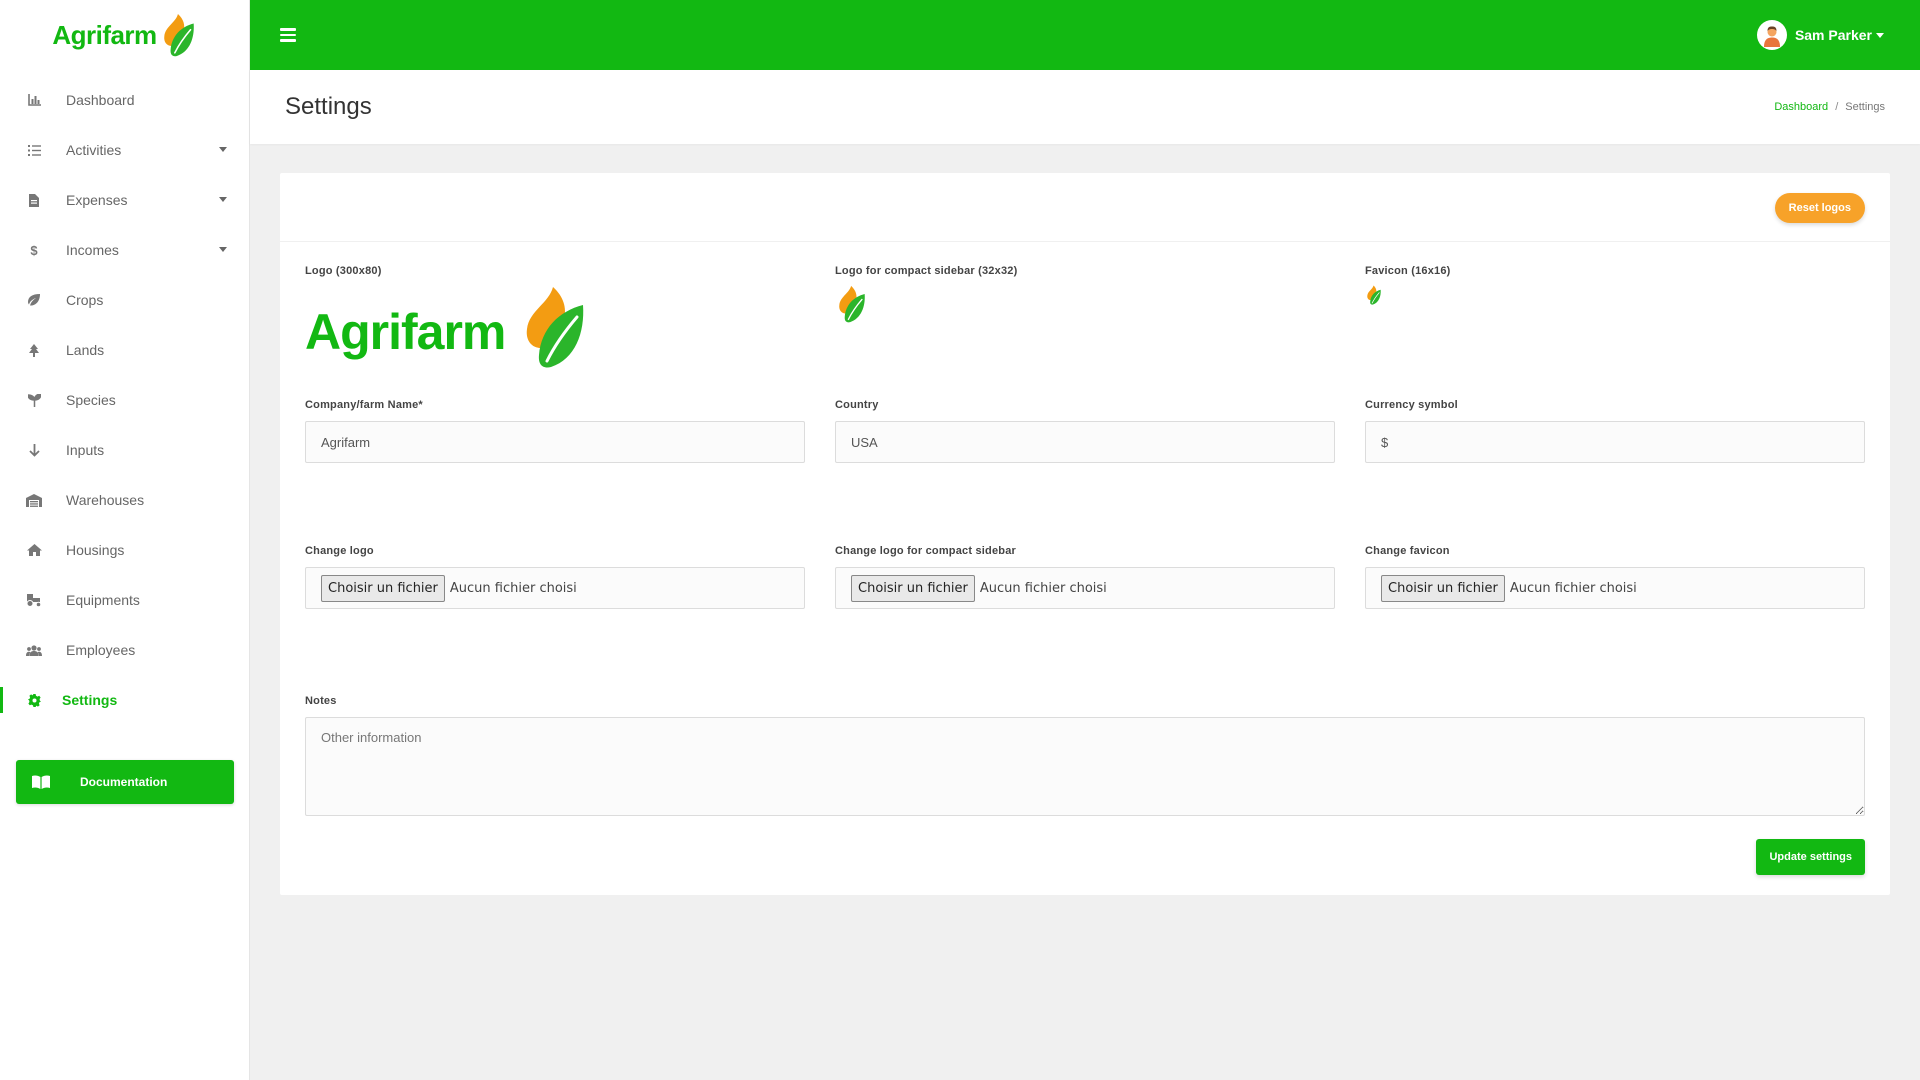 The width and height of the screenshot is (1920, 1080). I want to click on sidebar-item-species: Species, so click(124, 400).